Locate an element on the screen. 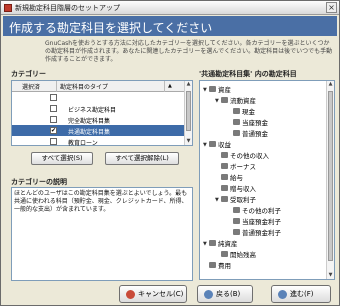 This screenshot has width=340, height=306. tree-item: 贈与収入 is located at coordinates (235, 188).